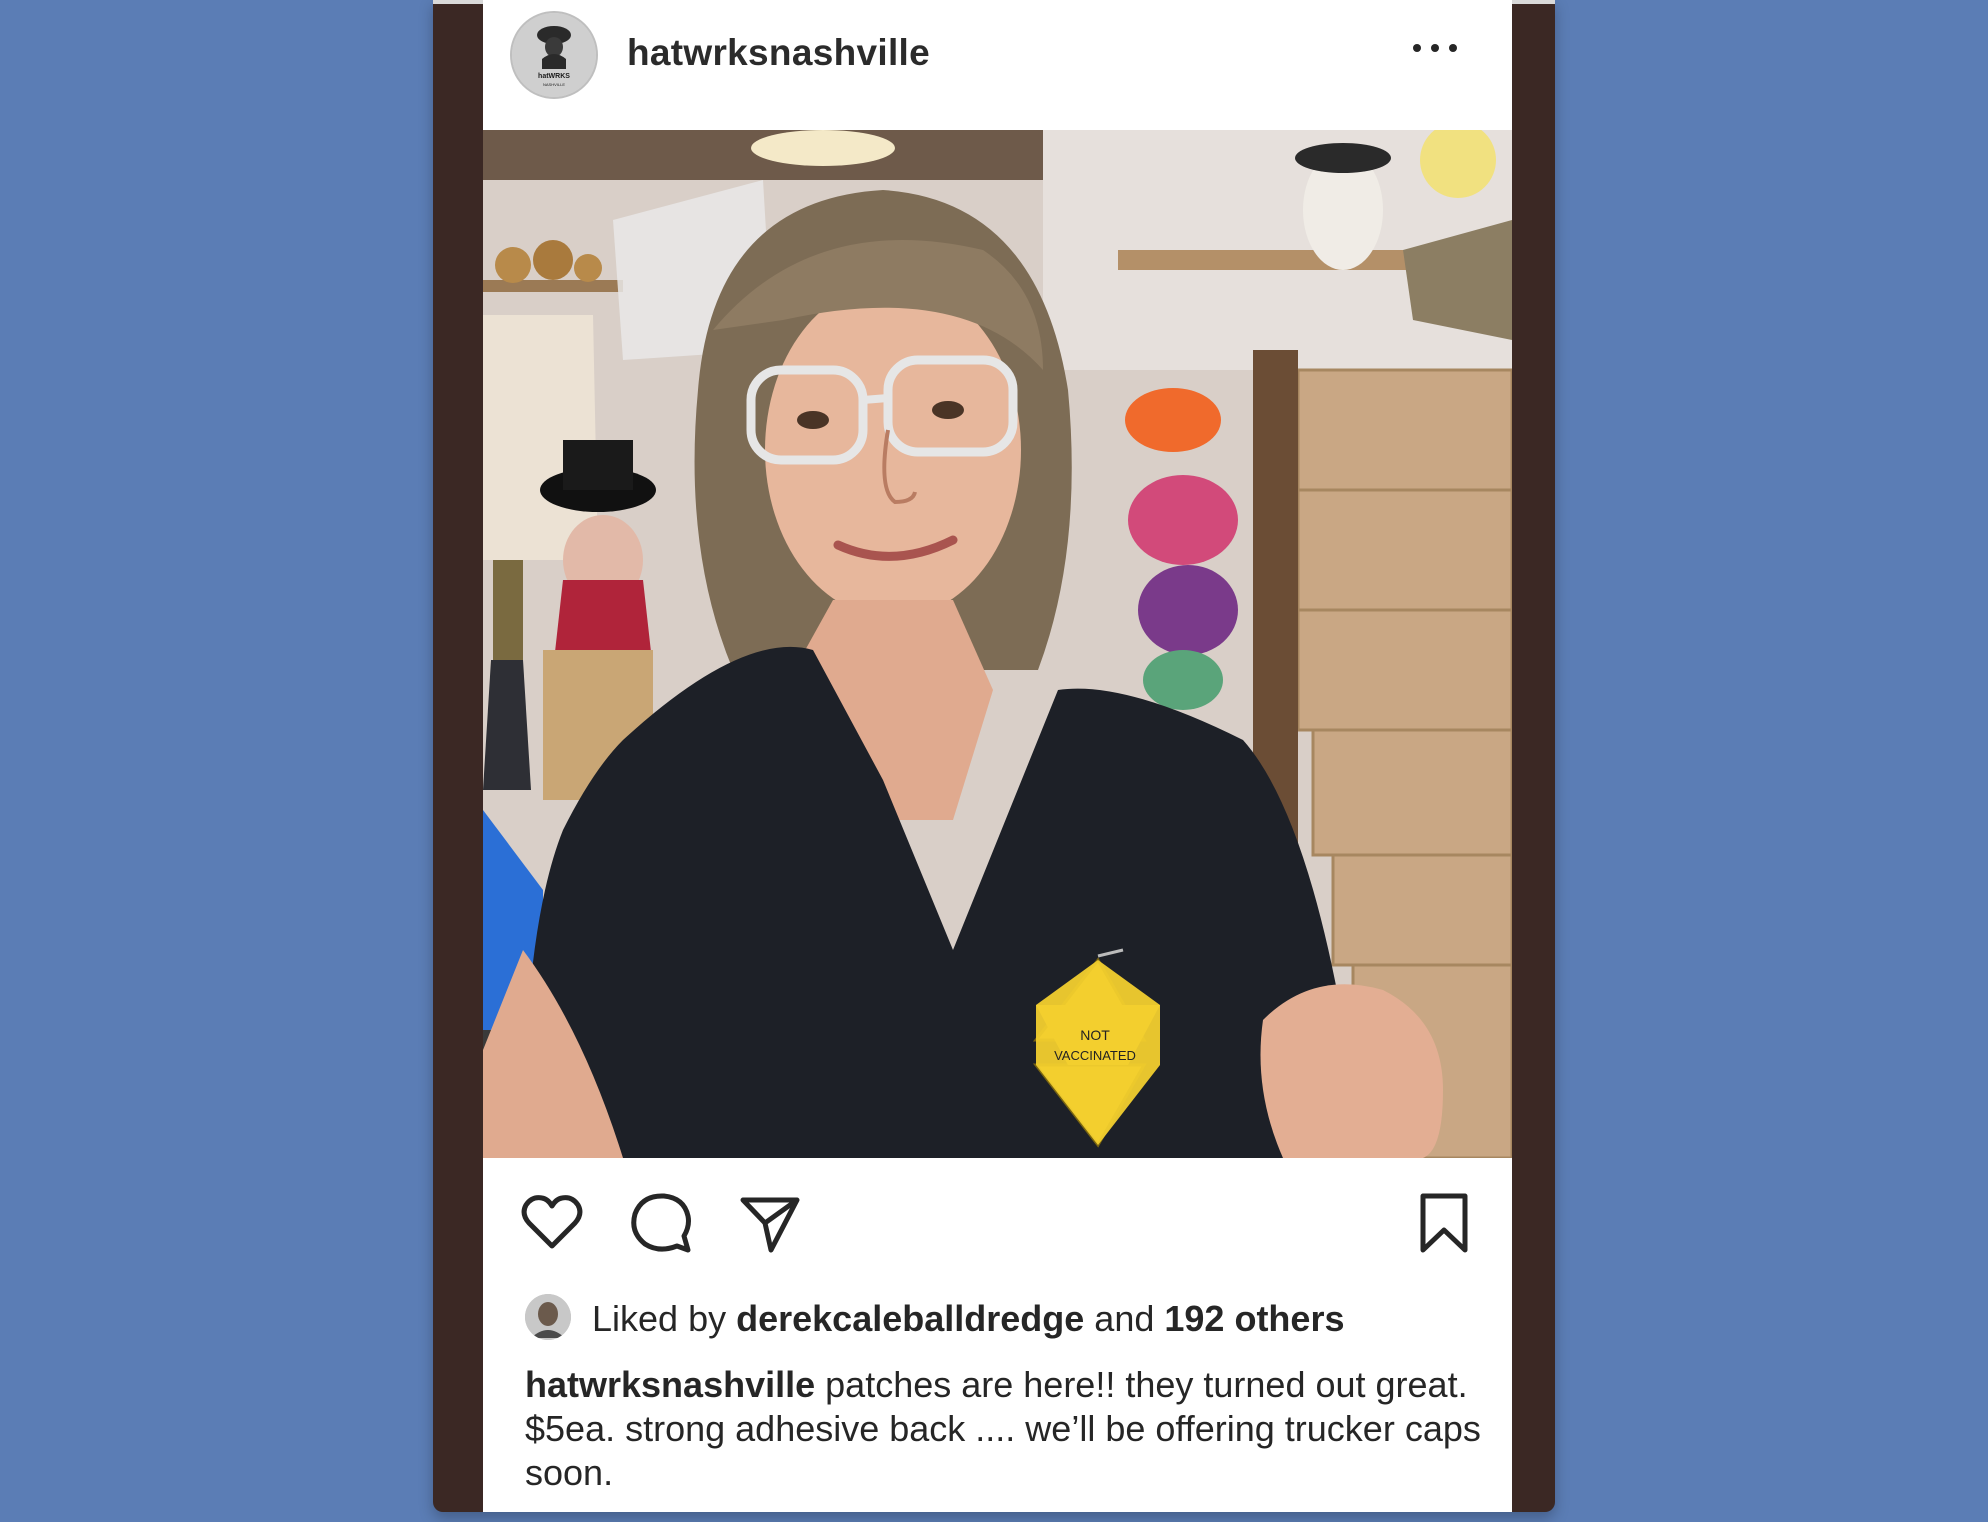 The height and width of the screenshot is (1522, 1988). Describe the element at coordinates (548, 1317) in the screenshot. I see `liker-avatar` at that location.